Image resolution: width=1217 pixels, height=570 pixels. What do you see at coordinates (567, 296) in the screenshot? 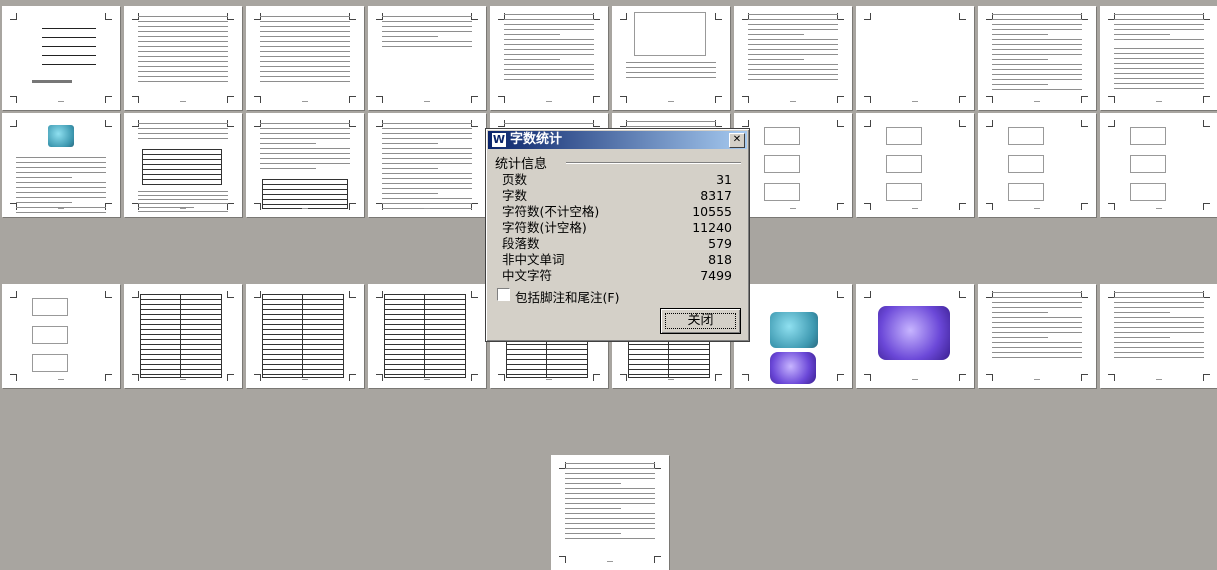
I see `include-footnotes-label: 包括脚注和尾注(F)` at bounding box center [567, 296].